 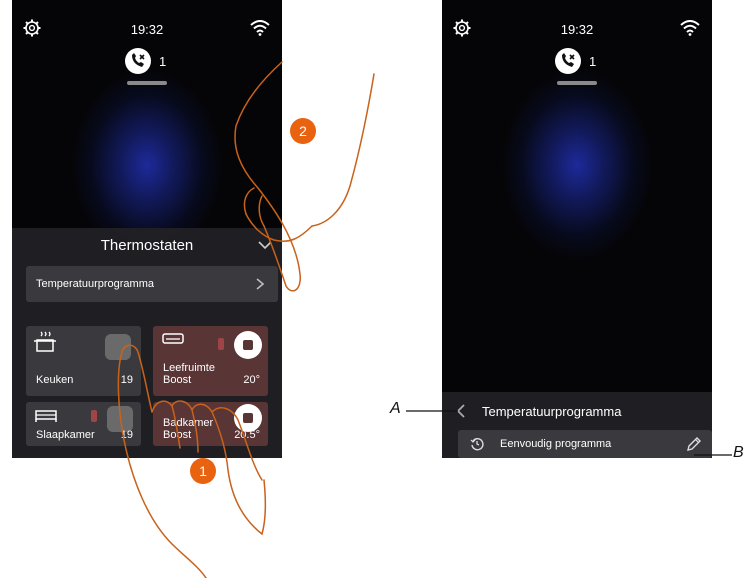 I want to click on tile-name: Slaapkamer, so click(x=65, y=435).